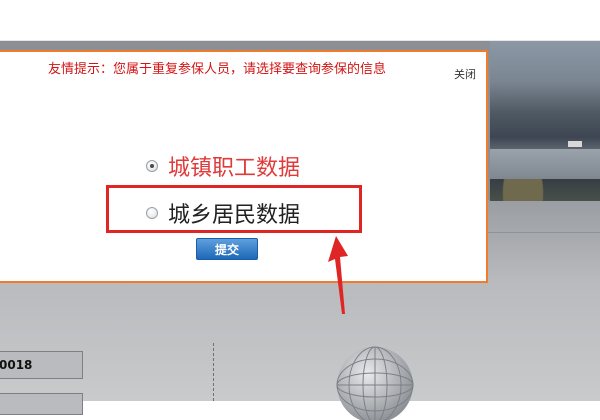 Image resolution: width=600 pixels, height=420 pixels. I want to click on secondary-field, so click(41, 404).